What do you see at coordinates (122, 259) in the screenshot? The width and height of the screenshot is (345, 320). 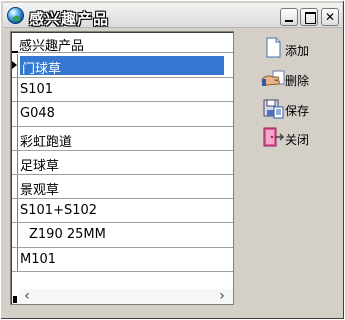 I see `table-row: M101` at bounding box center [122, 259].